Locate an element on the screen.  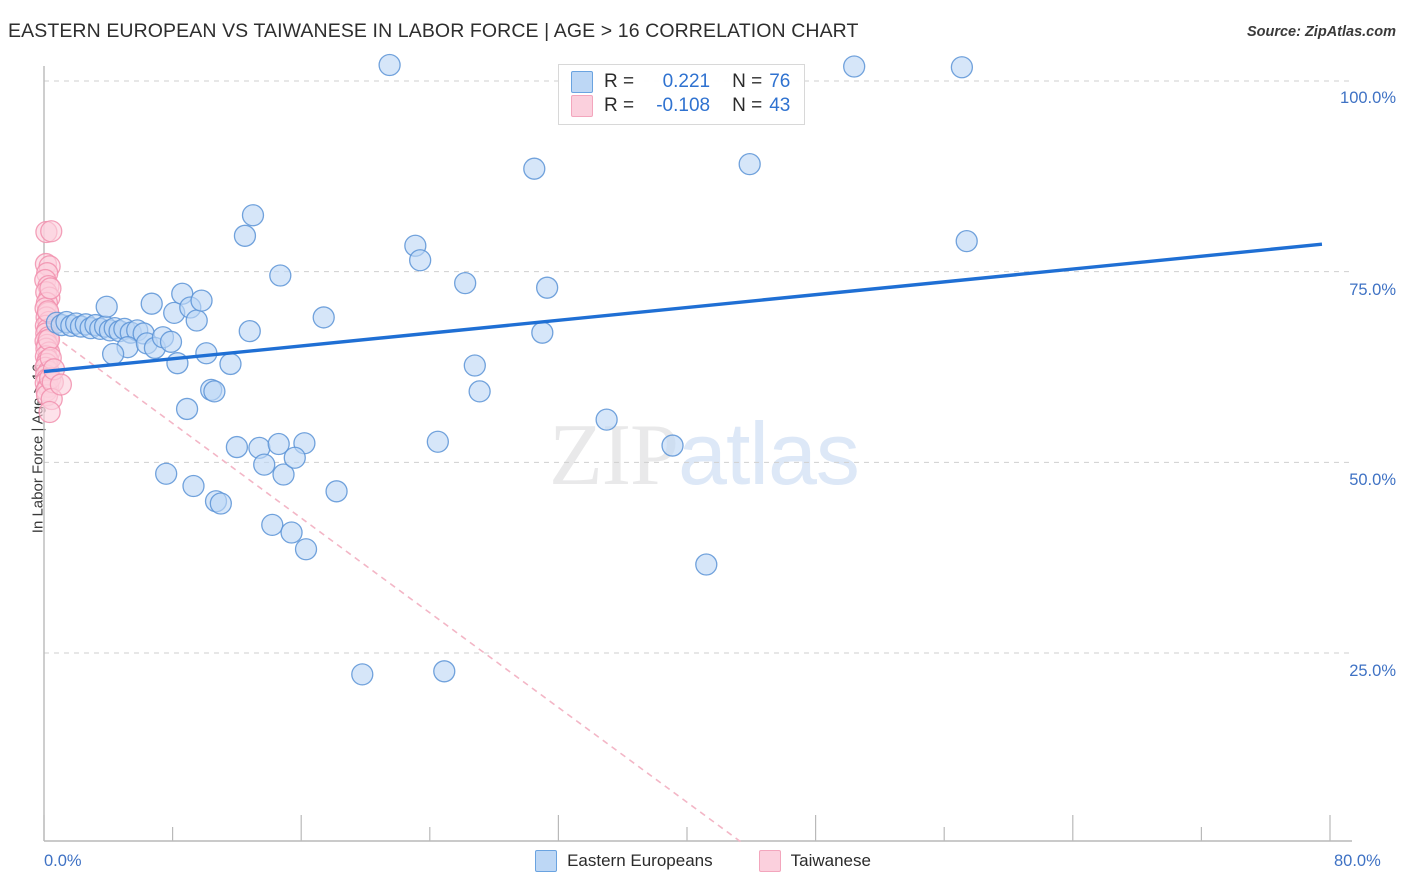
legend-item-eastern-europeans: Eastern Europeans is located at coordinates (624, 861).